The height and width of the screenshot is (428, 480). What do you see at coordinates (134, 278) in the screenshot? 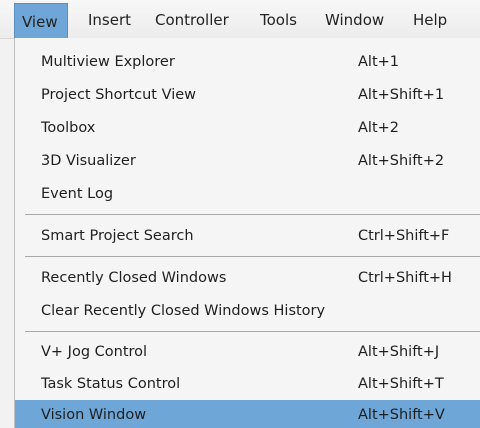
I see `menu-item-label: Recently Closed Windows` at bounding box center [134, 278].